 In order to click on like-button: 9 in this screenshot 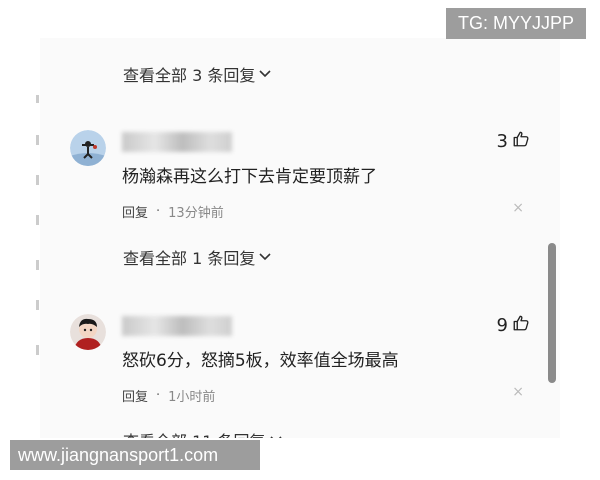, I will do `click(513, 325)`.